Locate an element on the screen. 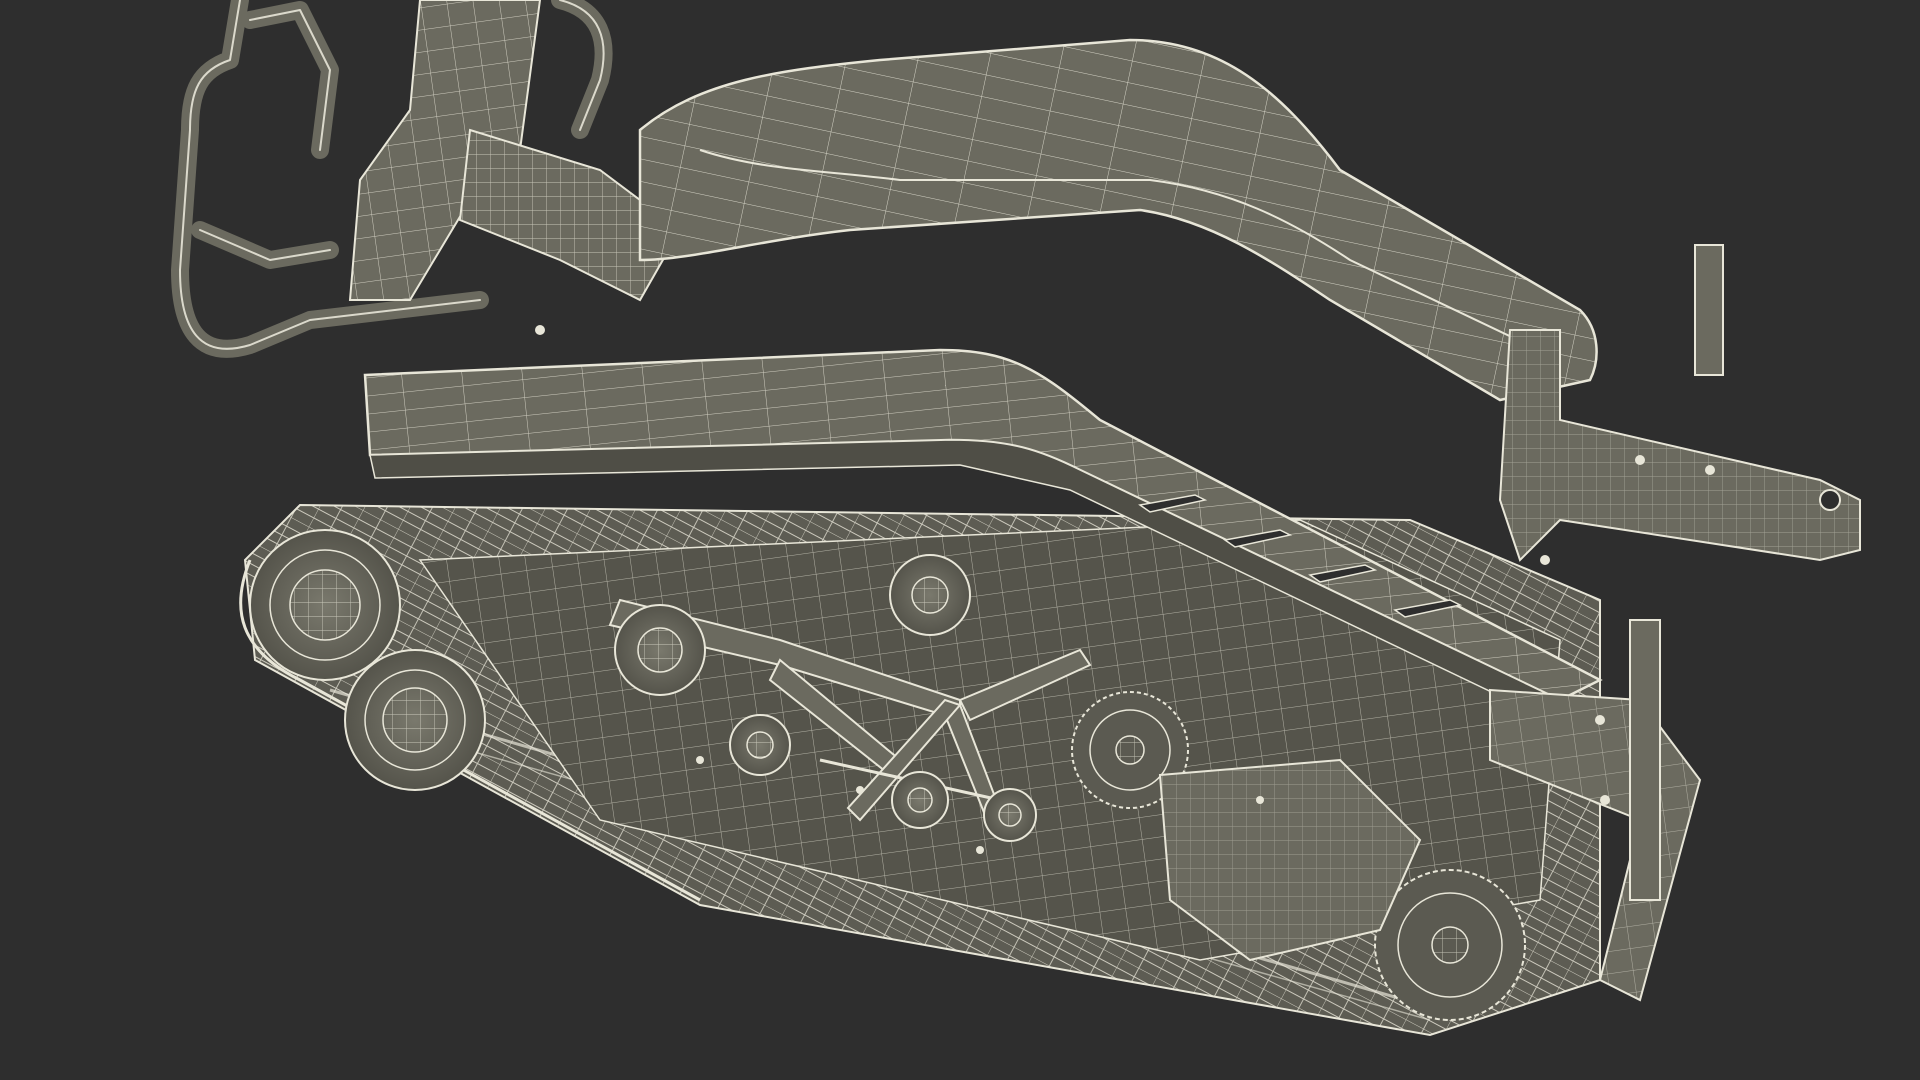 This screenshot has width=1920, height=1080. rear-frame is located at coordinates (1679, 403).